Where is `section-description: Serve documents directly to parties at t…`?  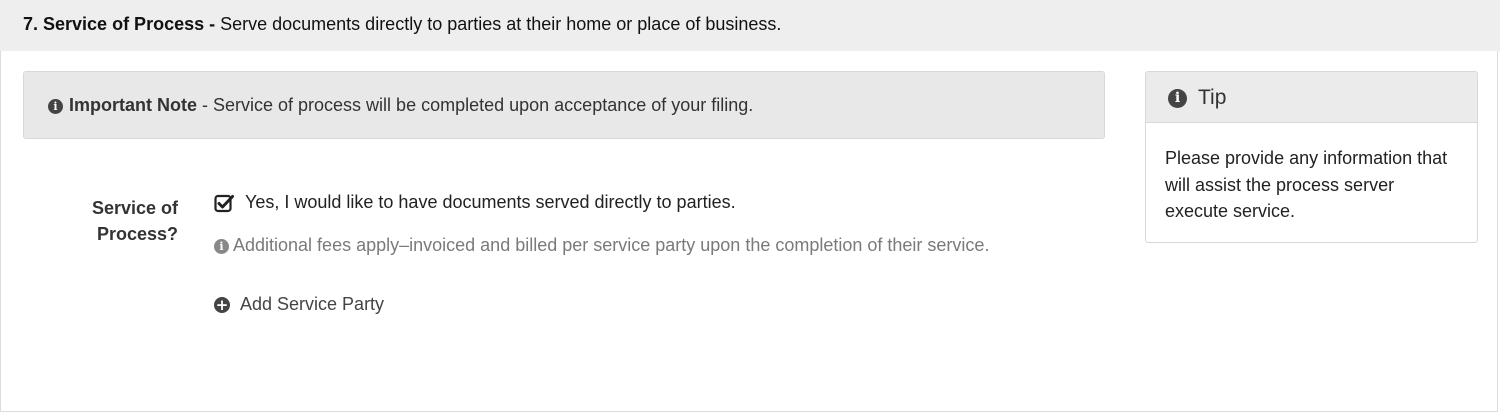
section-description: Serve documents directly to parties at t… is located at coordinates (498, 24).